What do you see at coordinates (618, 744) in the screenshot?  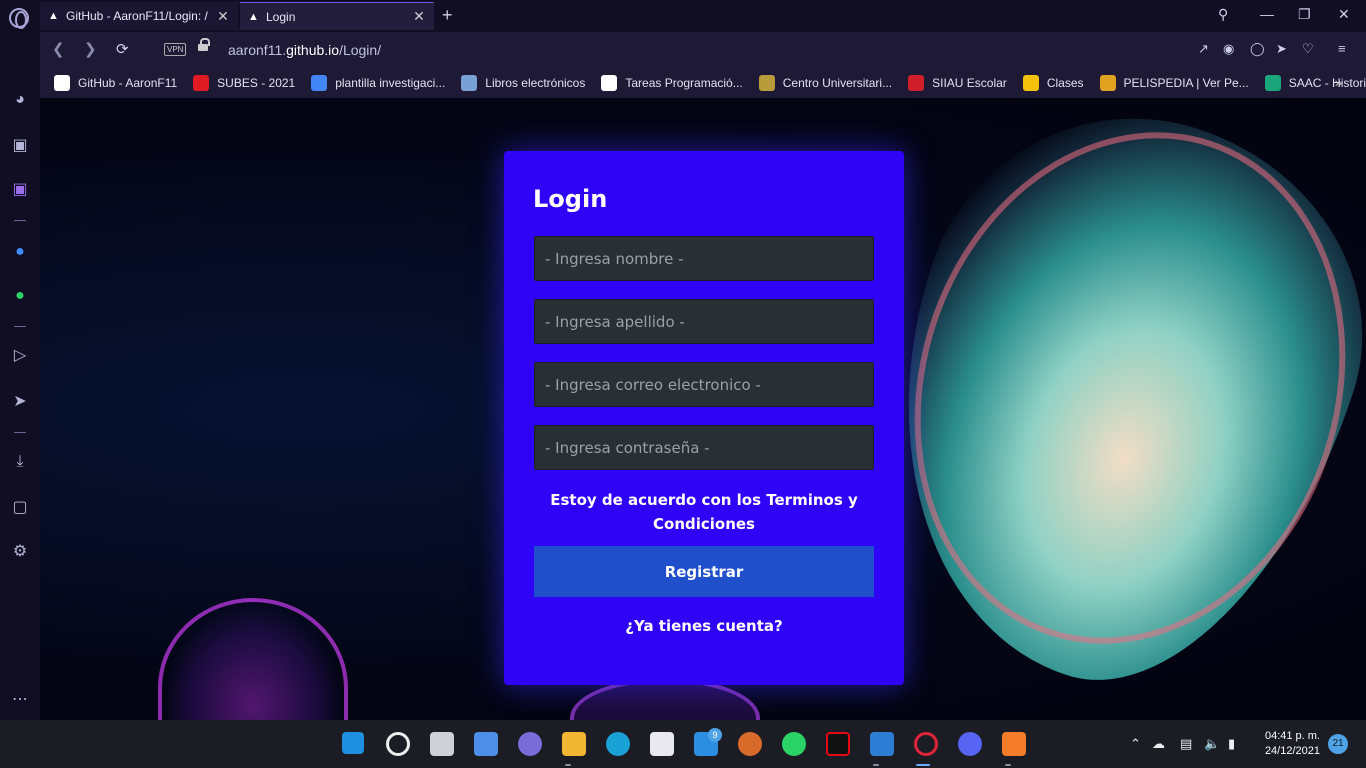 I see `edge-icon` at bounding box center [618, 744].